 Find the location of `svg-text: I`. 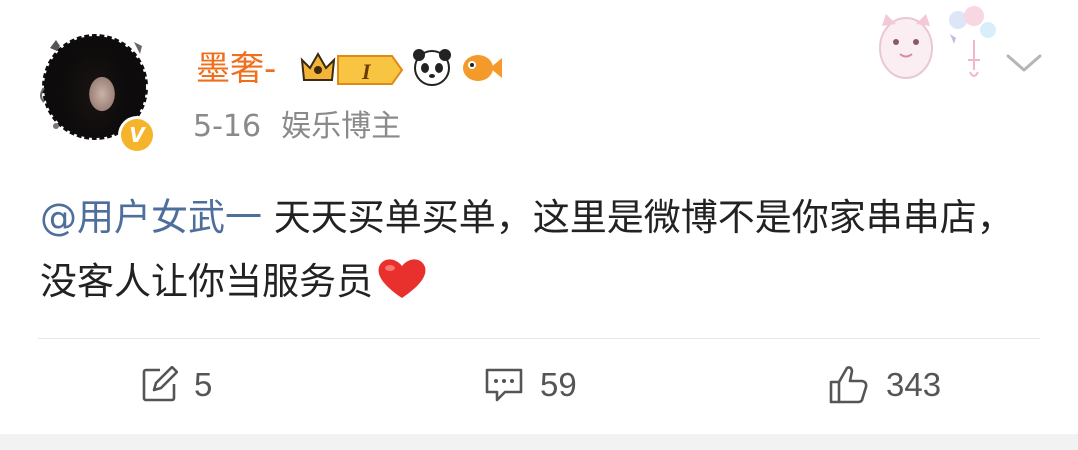

svg-text: I is located at coordinates (366, 71).